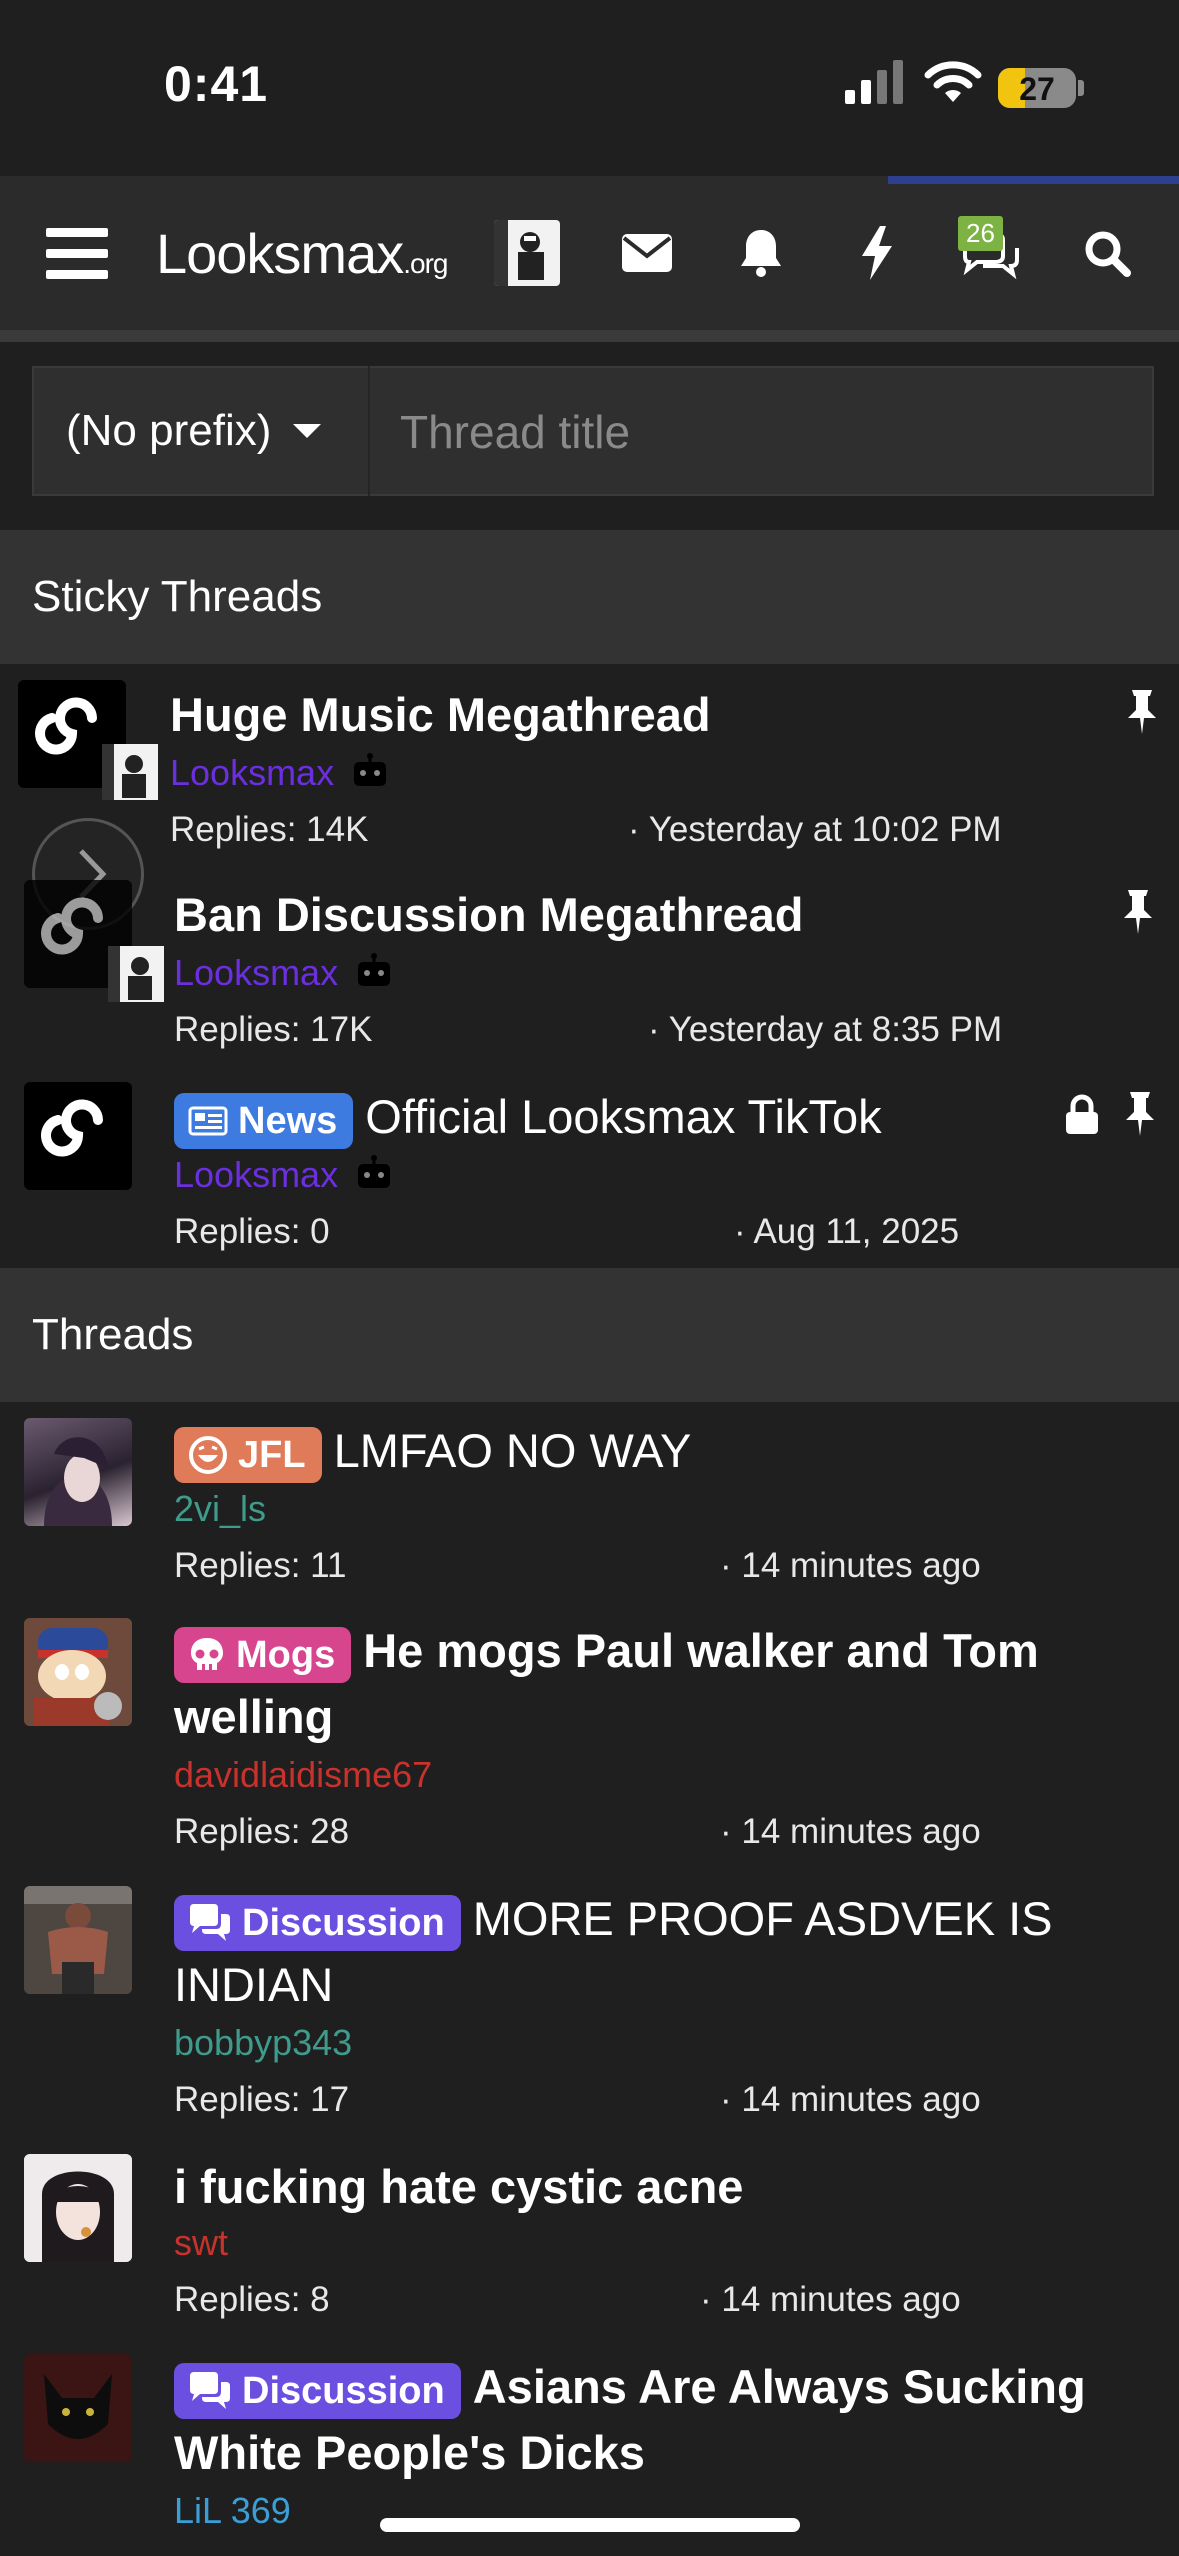  What do you see at coordinates (980, 233) in the screenshot?
I see `conversations-badge: 26` at bounding box center [980, 233].